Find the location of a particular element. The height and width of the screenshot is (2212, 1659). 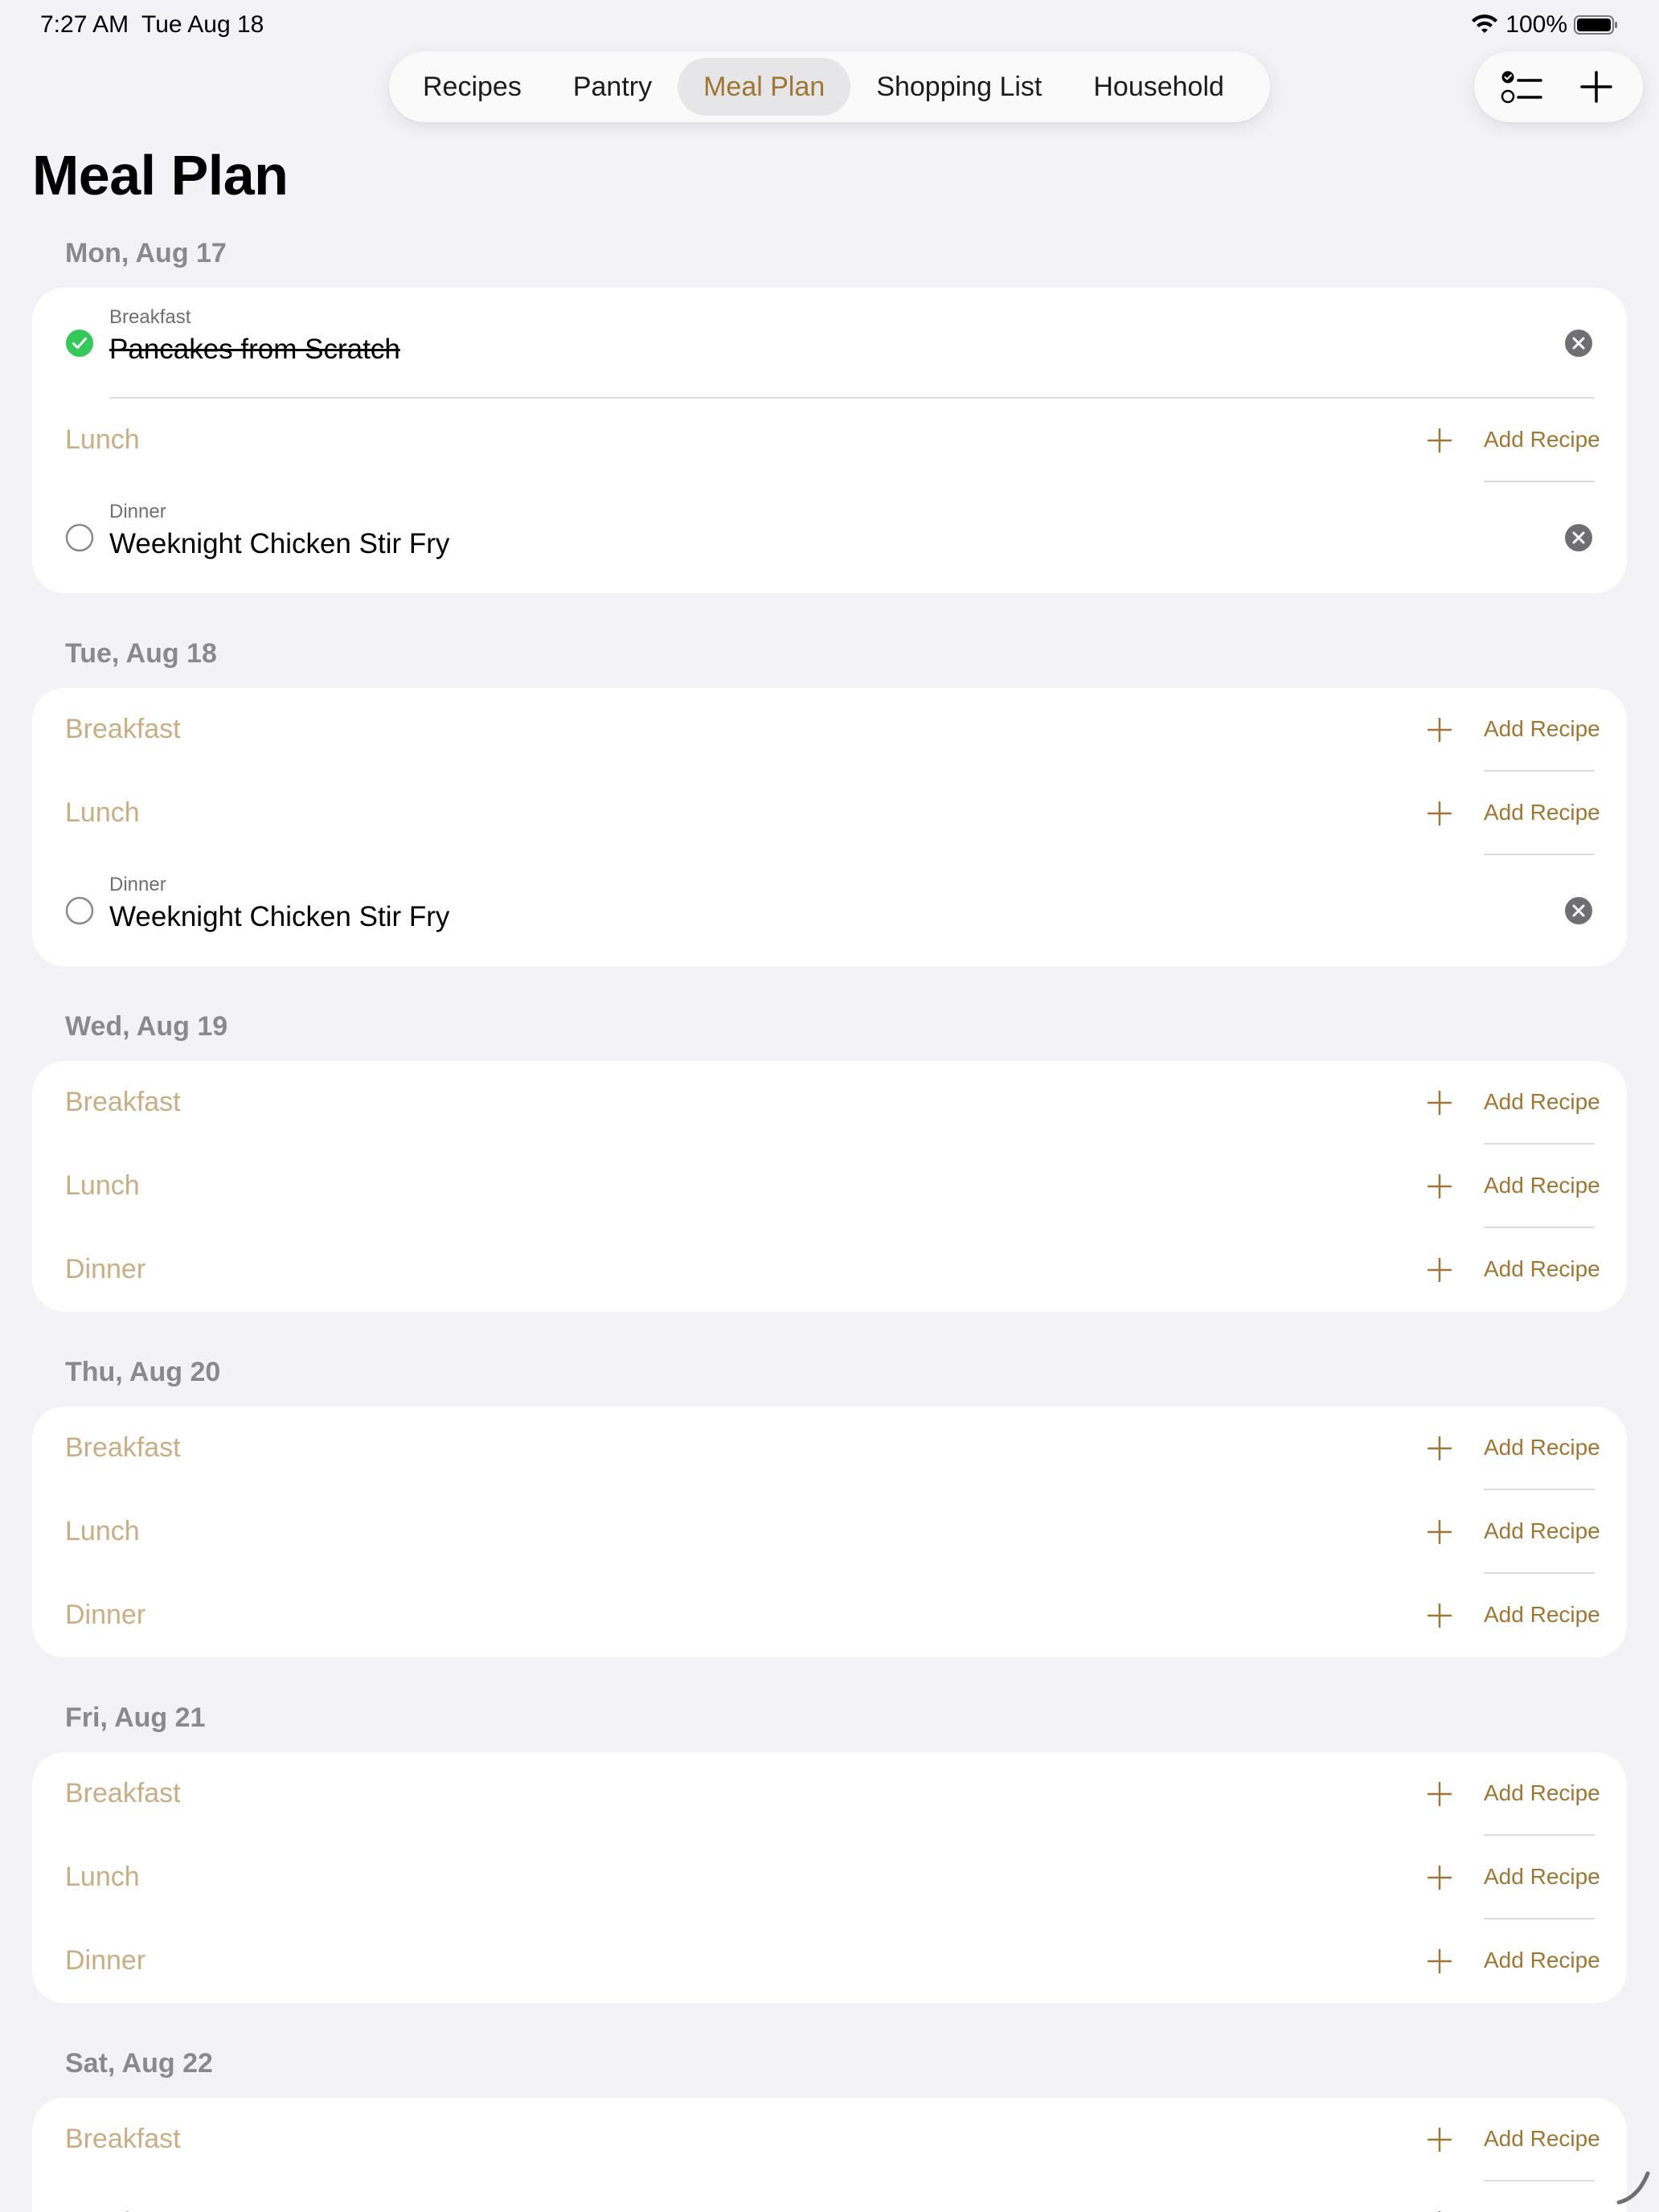

tab-shopping-list: Shopping List is located at coordinates (958, 87).